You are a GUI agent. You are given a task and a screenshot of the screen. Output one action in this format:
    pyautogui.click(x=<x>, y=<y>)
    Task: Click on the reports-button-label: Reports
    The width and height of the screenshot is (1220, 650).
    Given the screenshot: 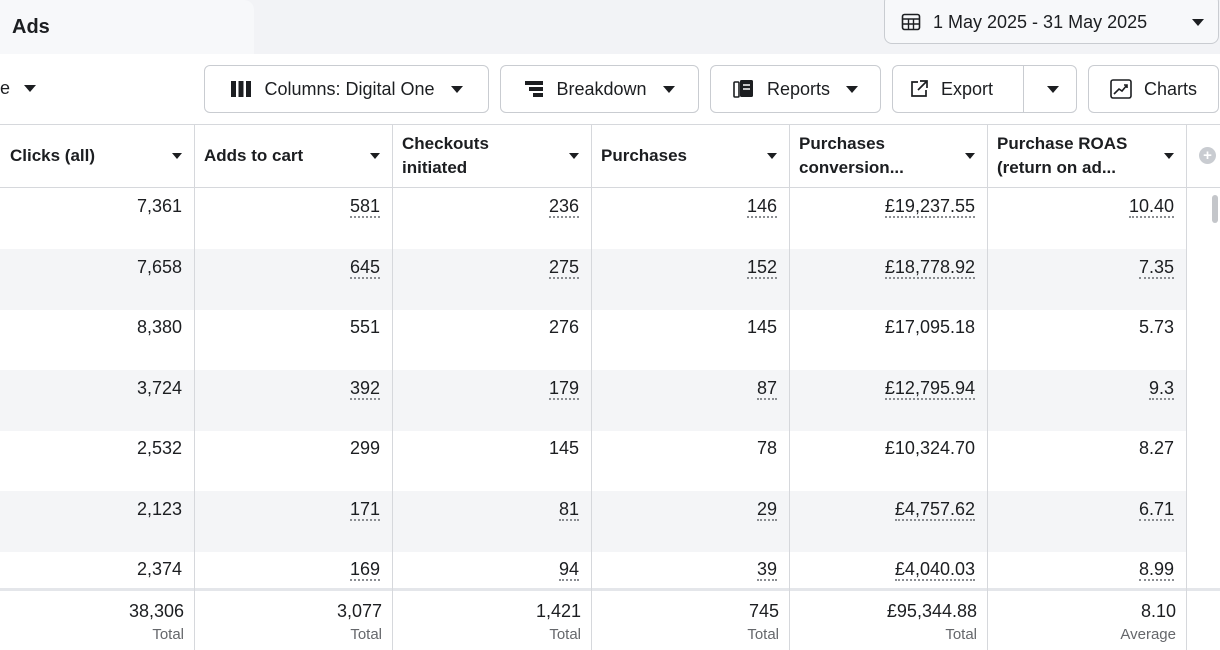 What is the action you would take?
    pyautogui.click(x=798, y=88)
    